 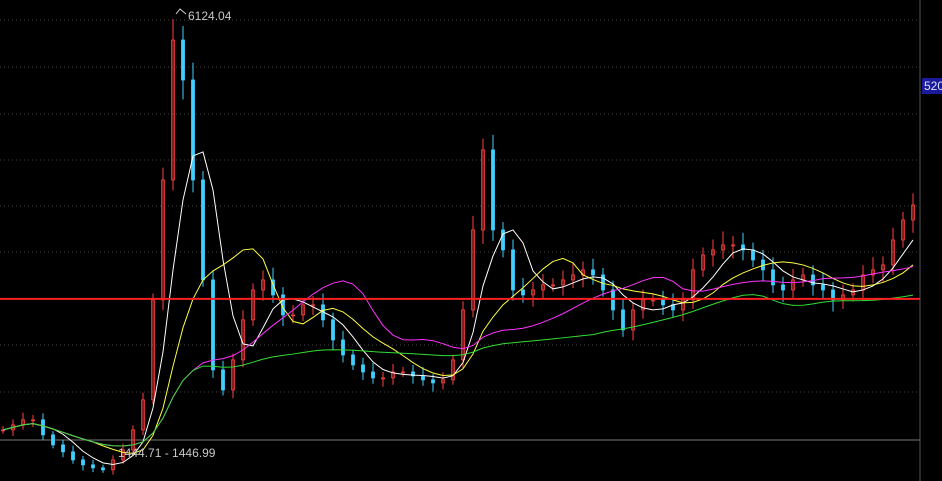 What do you see at coordinates (167, 453) in the screenshot?
I see `low-price-label: 1444.71 - 1446.99` at bounding box center [167, 453].